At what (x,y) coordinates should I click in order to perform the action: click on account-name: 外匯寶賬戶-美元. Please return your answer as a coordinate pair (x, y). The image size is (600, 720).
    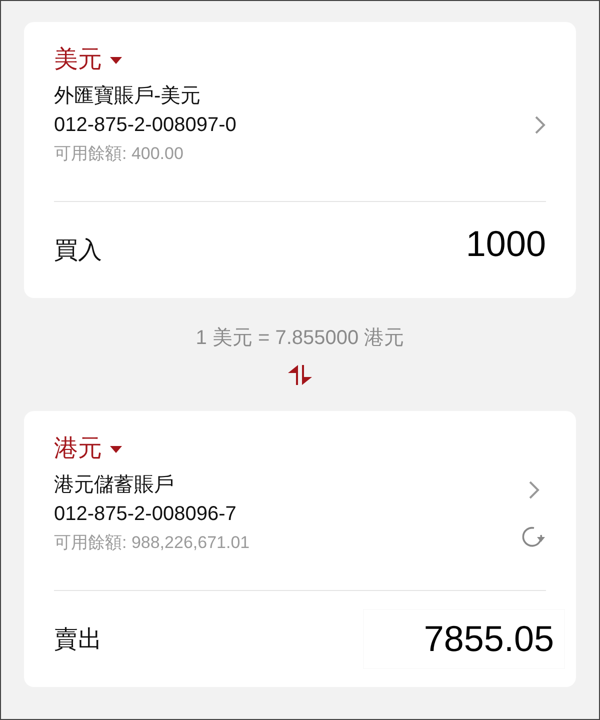
    Looking at the image, I should click on (128, 96).